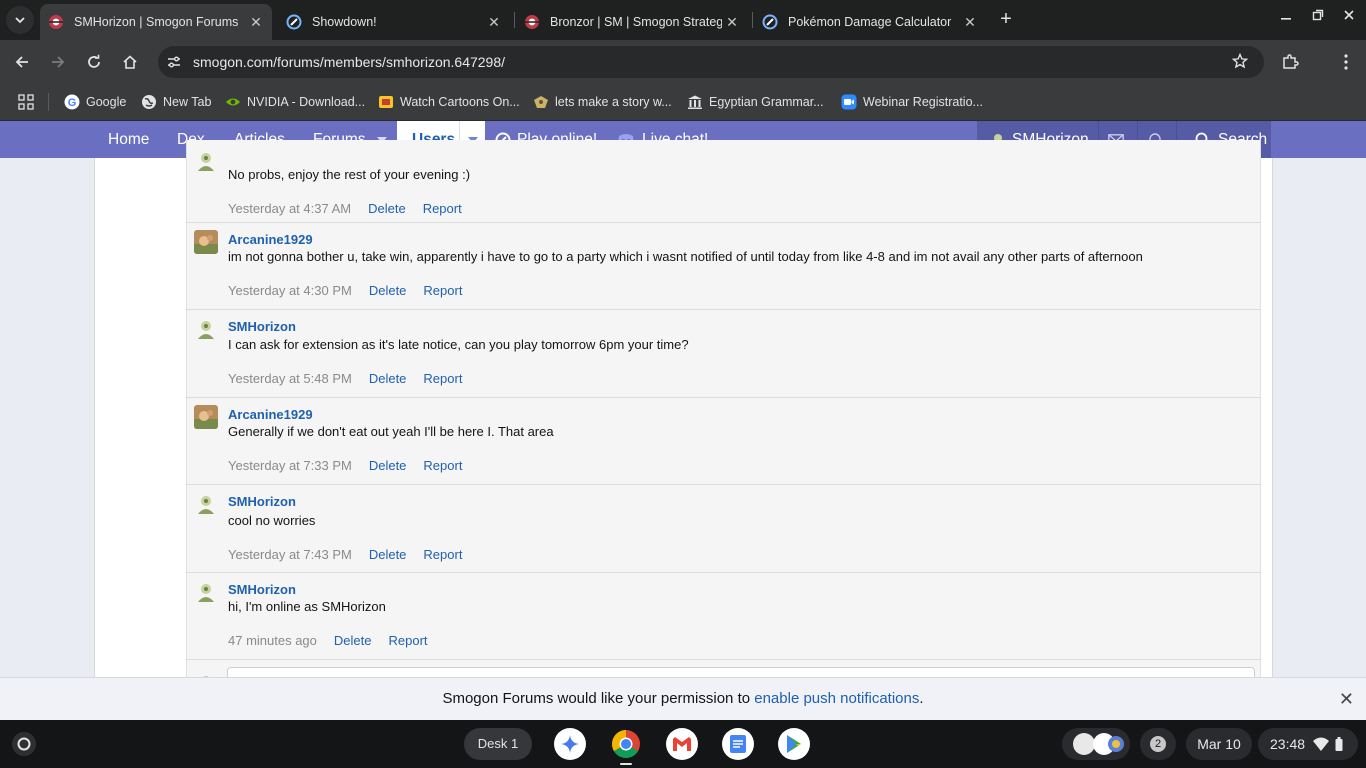 This screenshot has height=768, width=1366. What do you see at coordinates (1349, 16) in the screenshot?
I see `close-window-button` at bounding box center [1349, 16].